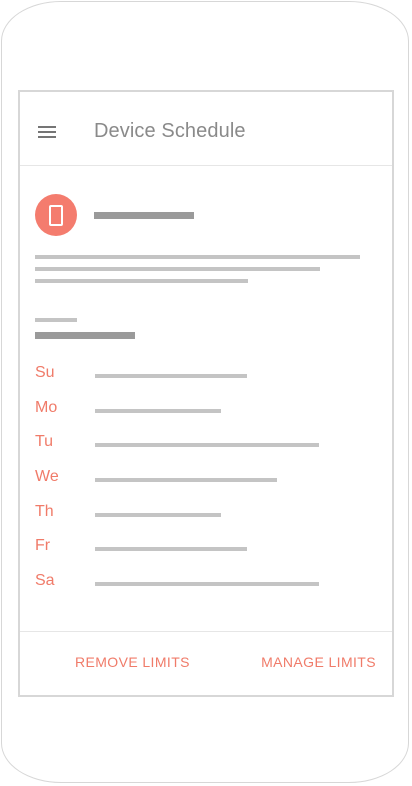 This screenshot has height=786, width=412. I want to click on section-title-placeholder, so click(85, 335).